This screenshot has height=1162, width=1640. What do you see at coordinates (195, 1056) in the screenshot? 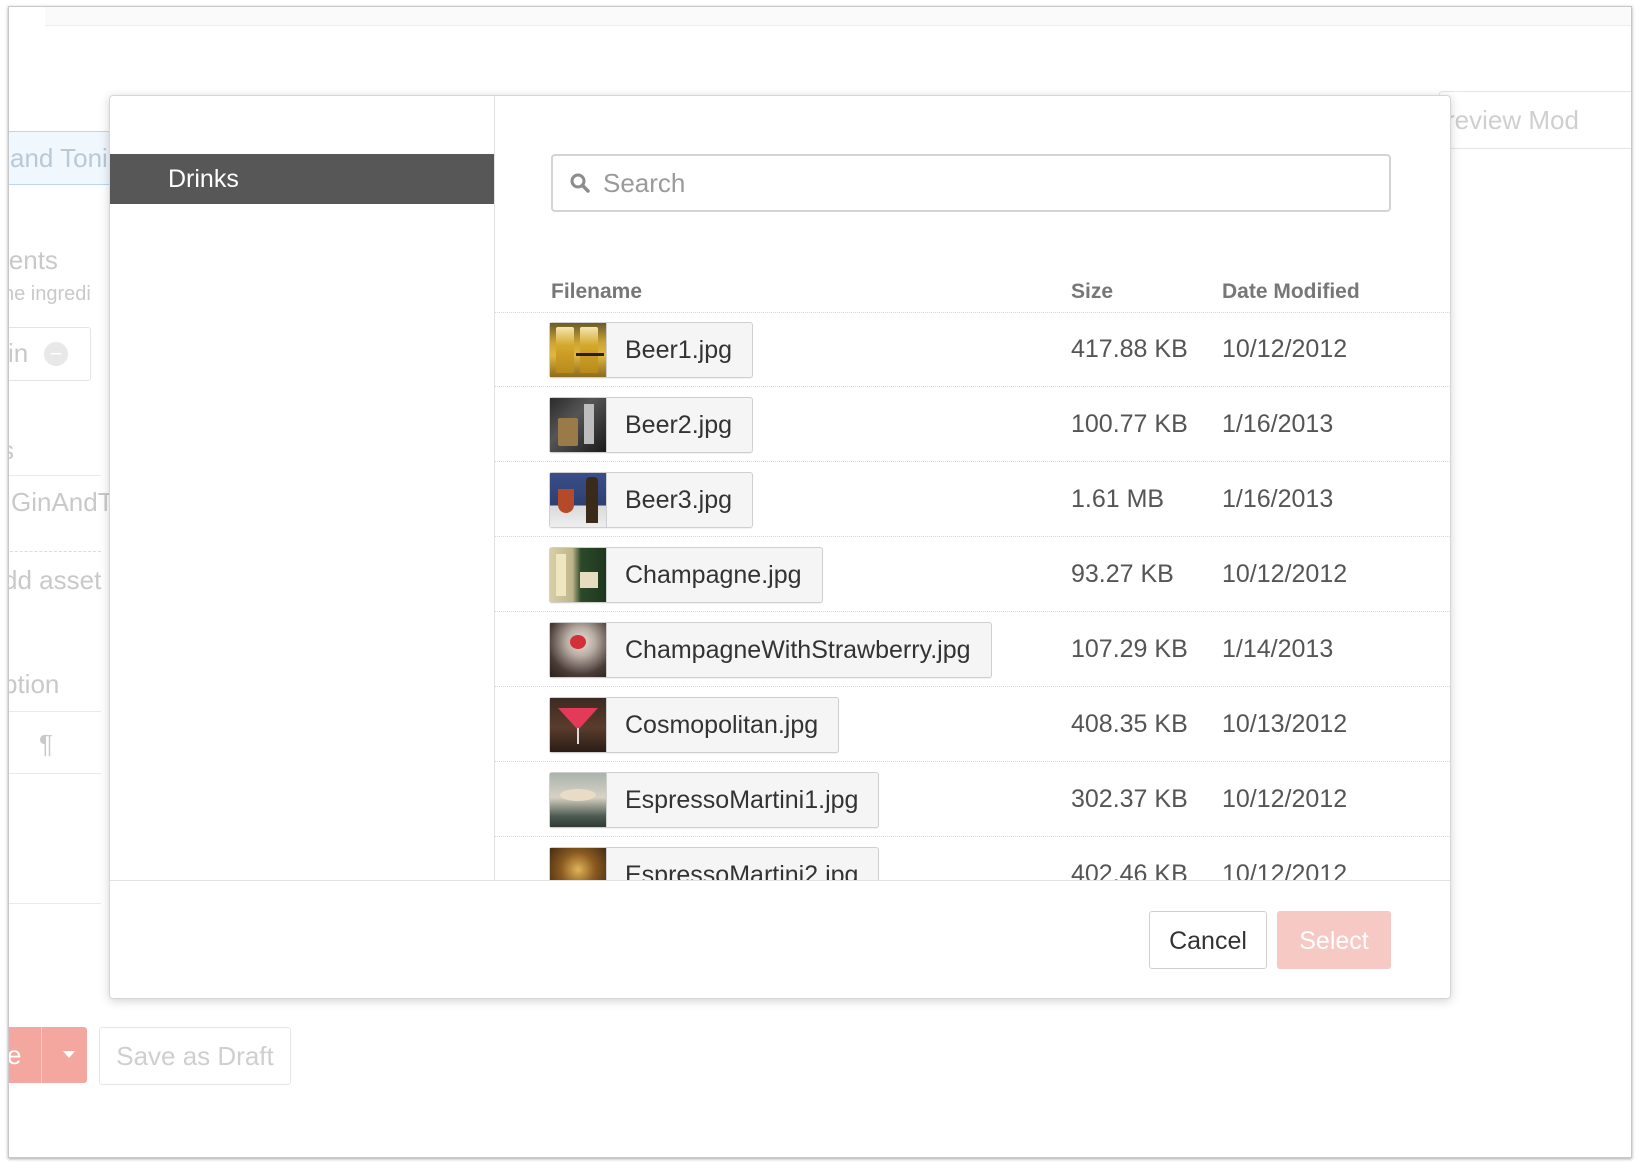
I see `save-as-draft-button: Save as Draft` at bounding box center [195, 1056].